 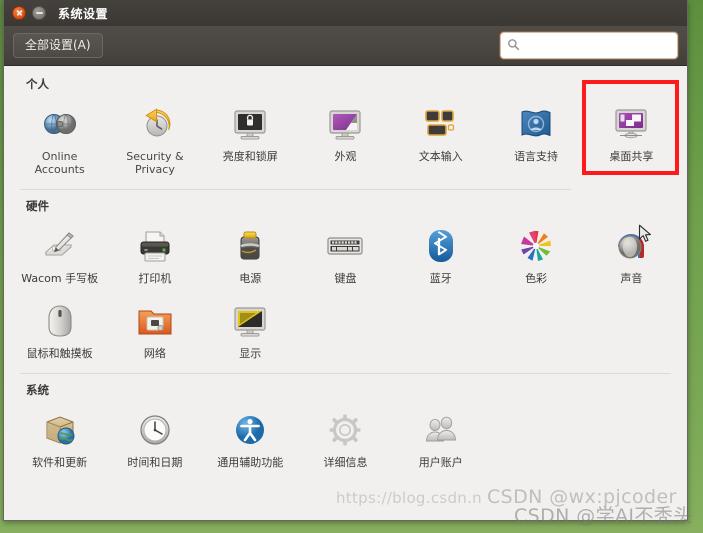 What do you see at coordinates (631, 124) in the screenshot?
I see `desktop-sharing-icon` at bounding box center [631, 124].